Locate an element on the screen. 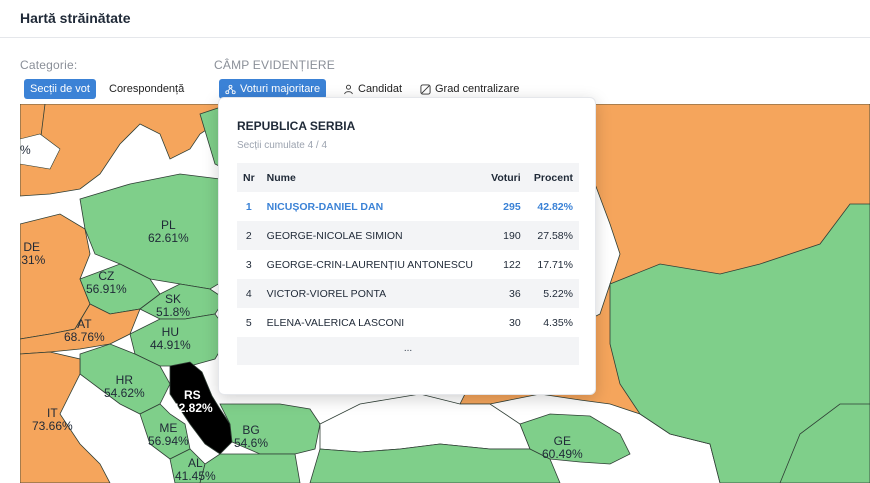 The image size is (870, 483). category-correspondence-button: Corespondență is located at coordinates (146, 89).